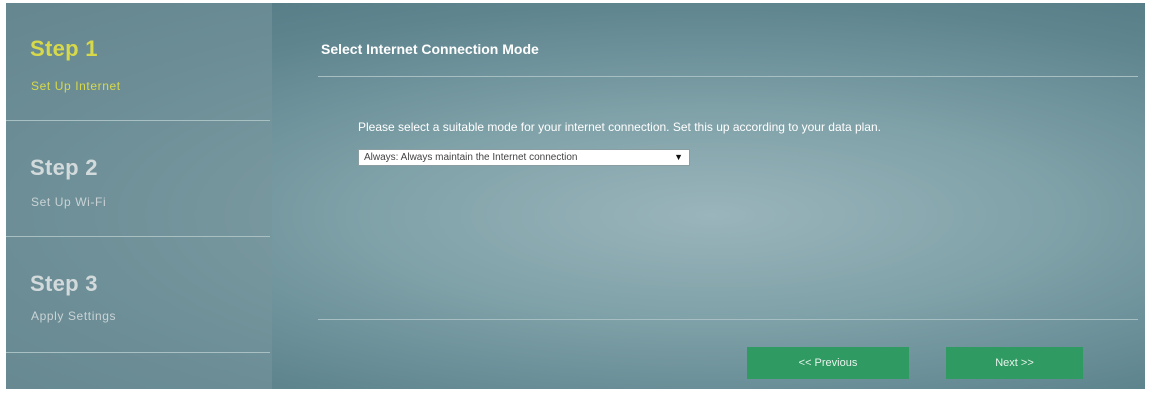  I want to click on footer-divider, so click(728, 319).